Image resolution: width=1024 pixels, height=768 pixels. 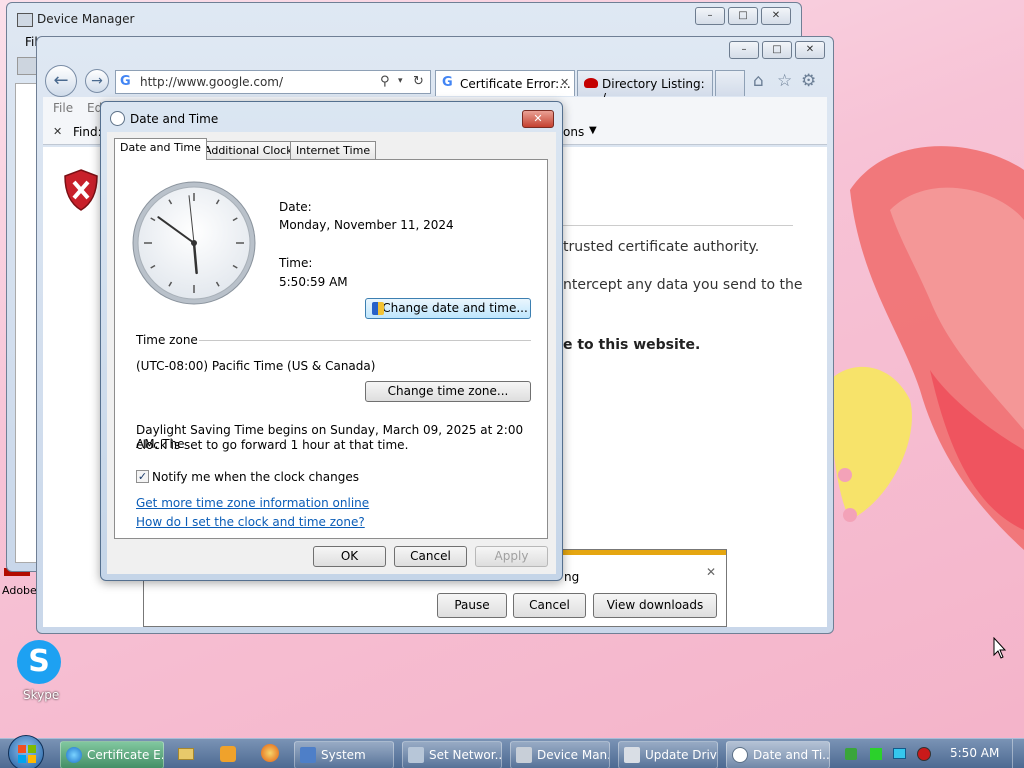 I want to click on uac-shield-icon, so click(x=378, y=308).